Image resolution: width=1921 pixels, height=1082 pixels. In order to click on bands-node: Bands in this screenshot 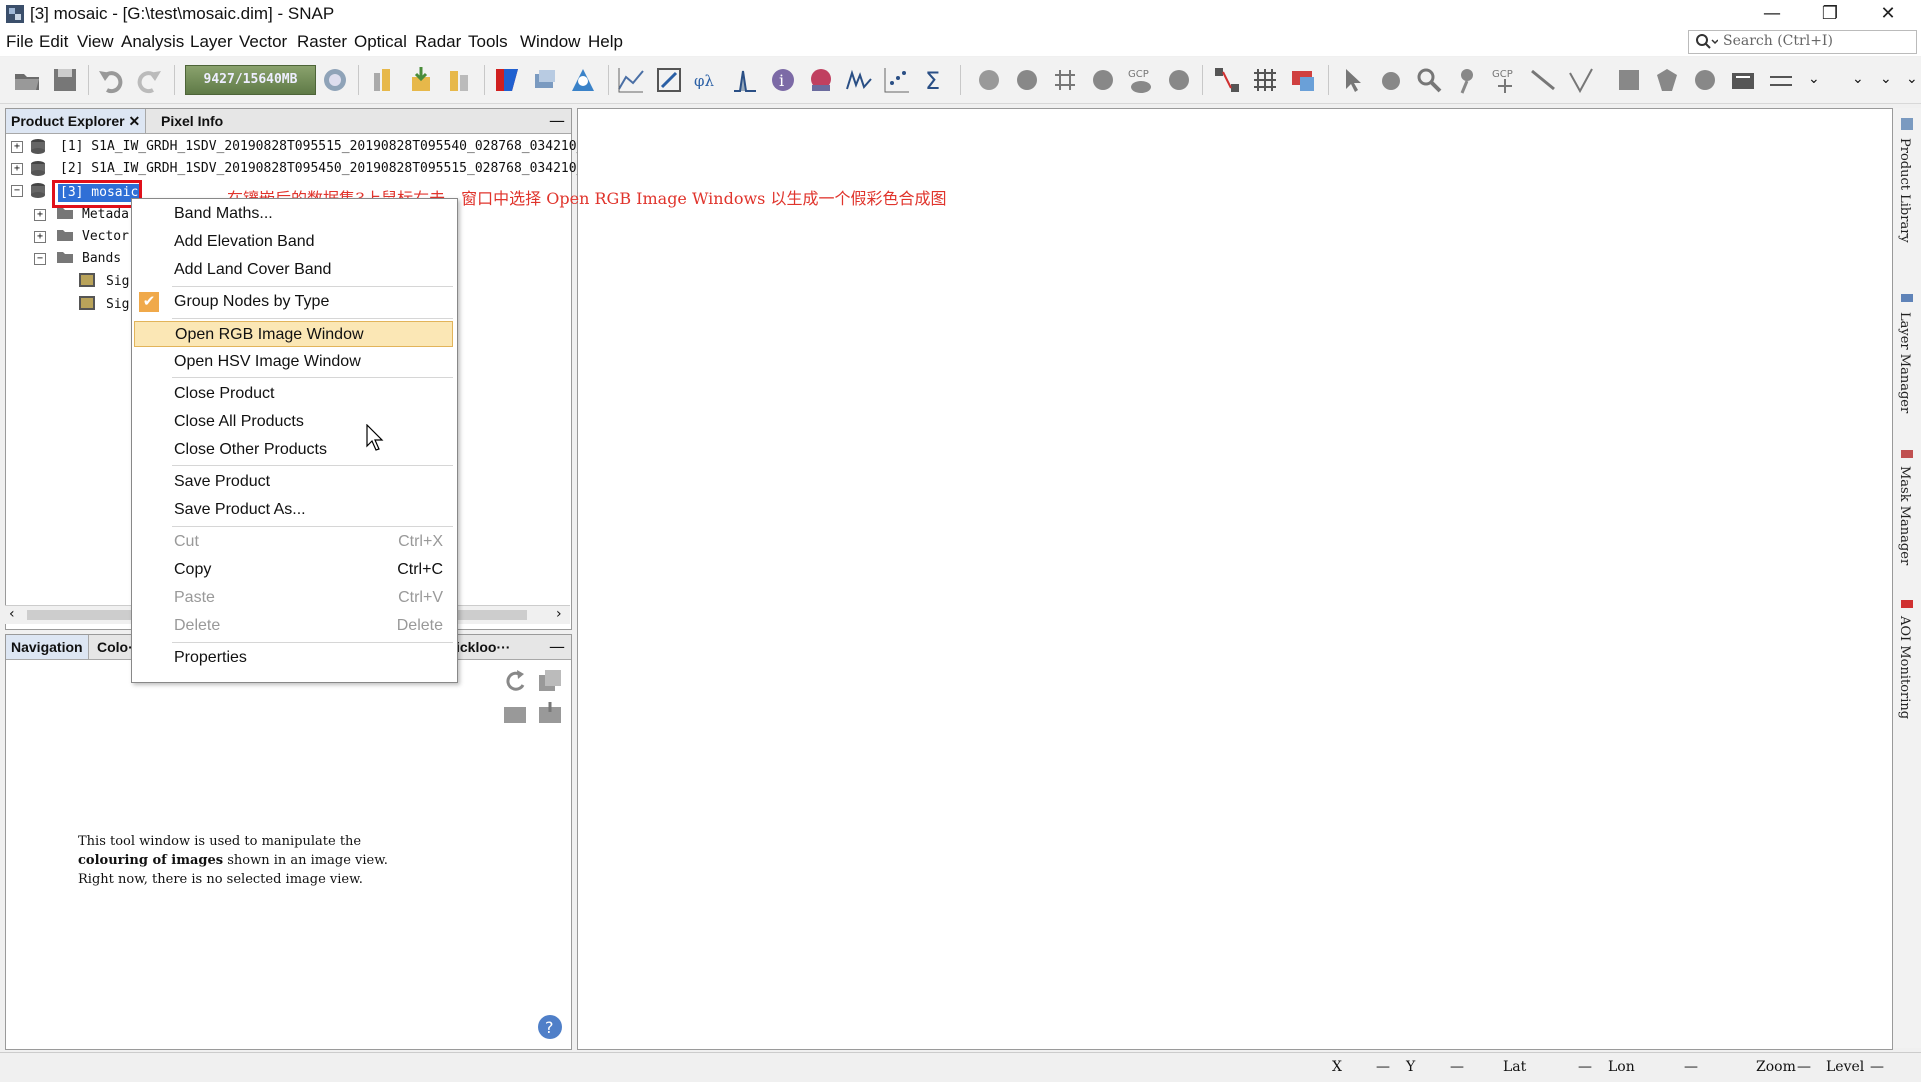, I will do `click(101, 259)`.